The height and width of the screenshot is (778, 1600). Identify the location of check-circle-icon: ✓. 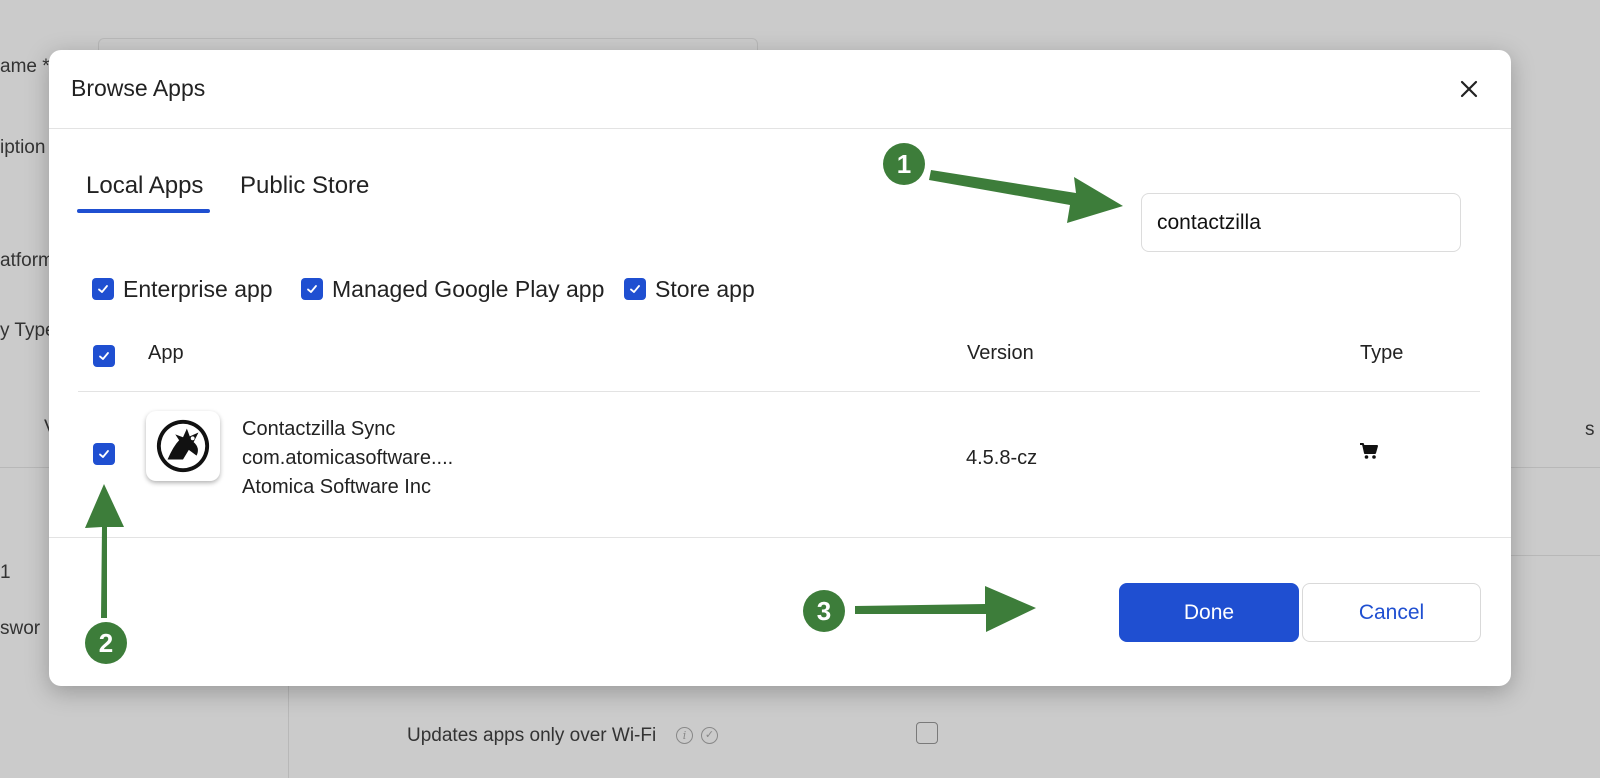
(709, 735).